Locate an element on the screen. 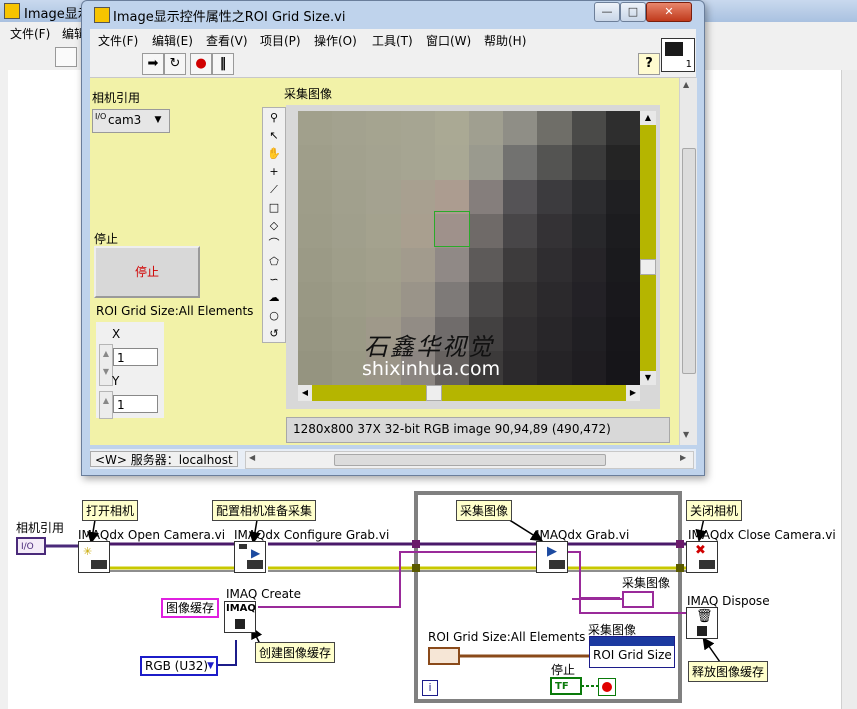 Image resolution: width=857 pixels, height=709 pixels. imaq-create-vi: IMAQ is located at coordinates (240, 617).